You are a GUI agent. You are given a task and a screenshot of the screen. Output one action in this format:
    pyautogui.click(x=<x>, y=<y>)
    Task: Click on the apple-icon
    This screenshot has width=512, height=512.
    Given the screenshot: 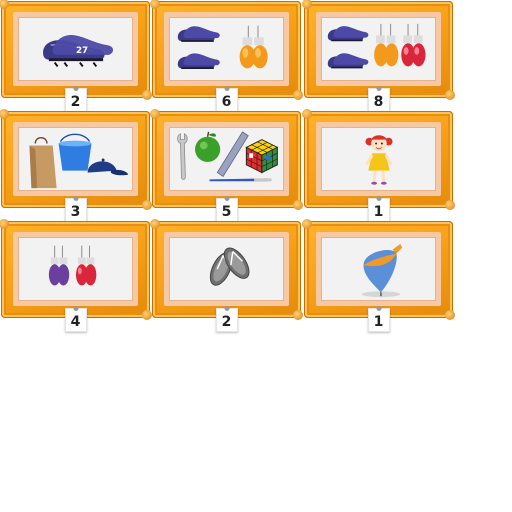 What is the action you would take?
    pyautogui.click(x=208, y=146)
    